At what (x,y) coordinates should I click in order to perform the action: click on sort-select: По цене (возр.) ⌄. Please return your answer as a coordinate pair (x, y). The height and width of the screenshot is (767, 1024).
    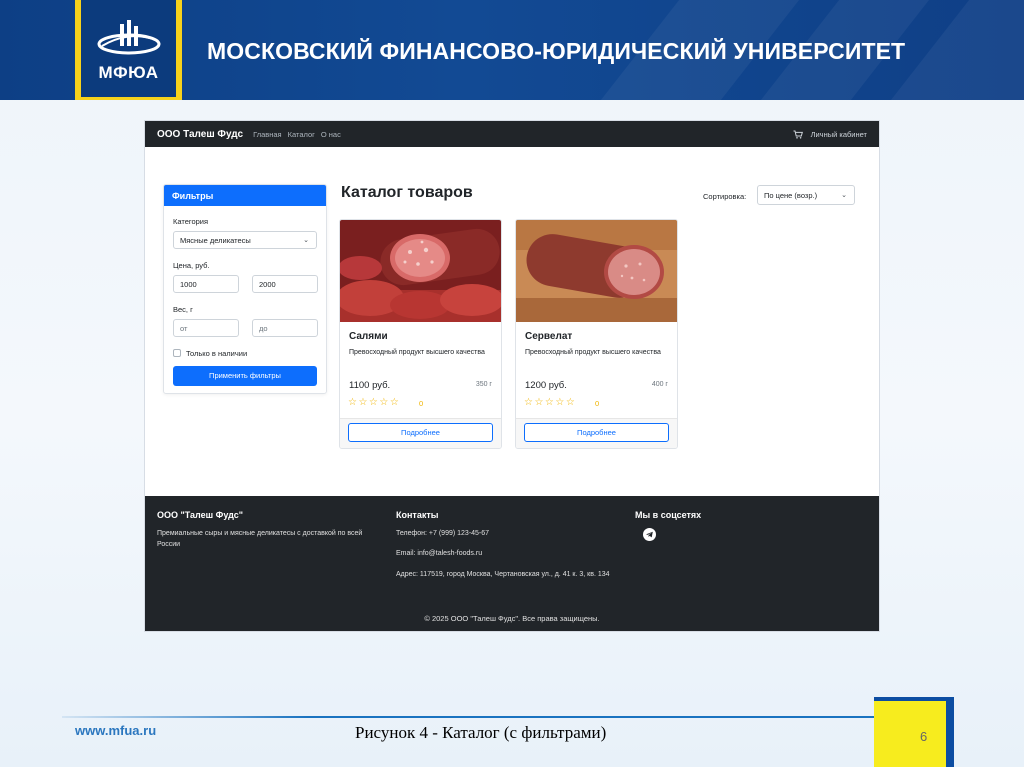
    Looking at the image, I should click on (806, 195).